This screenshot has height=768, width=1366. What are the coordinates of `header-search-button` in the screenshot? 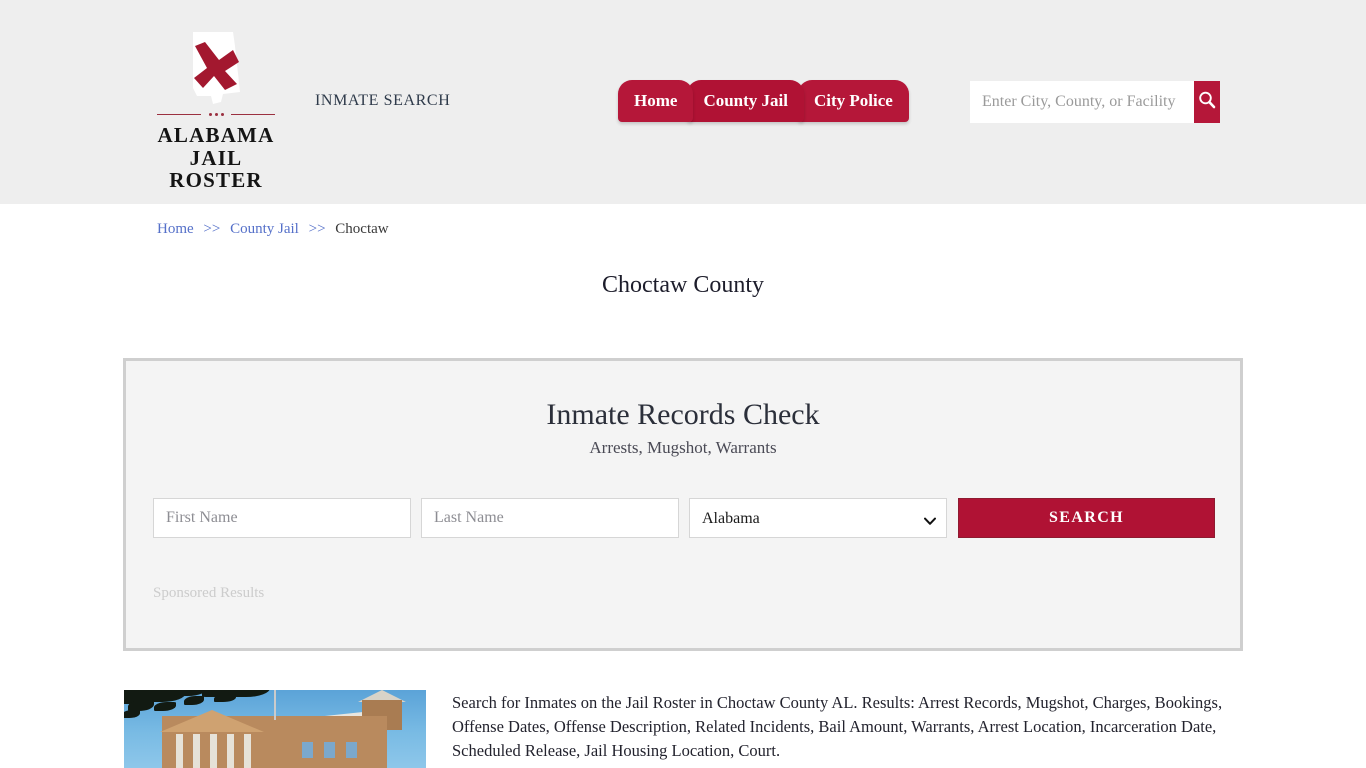 It's located at (1207, 102).